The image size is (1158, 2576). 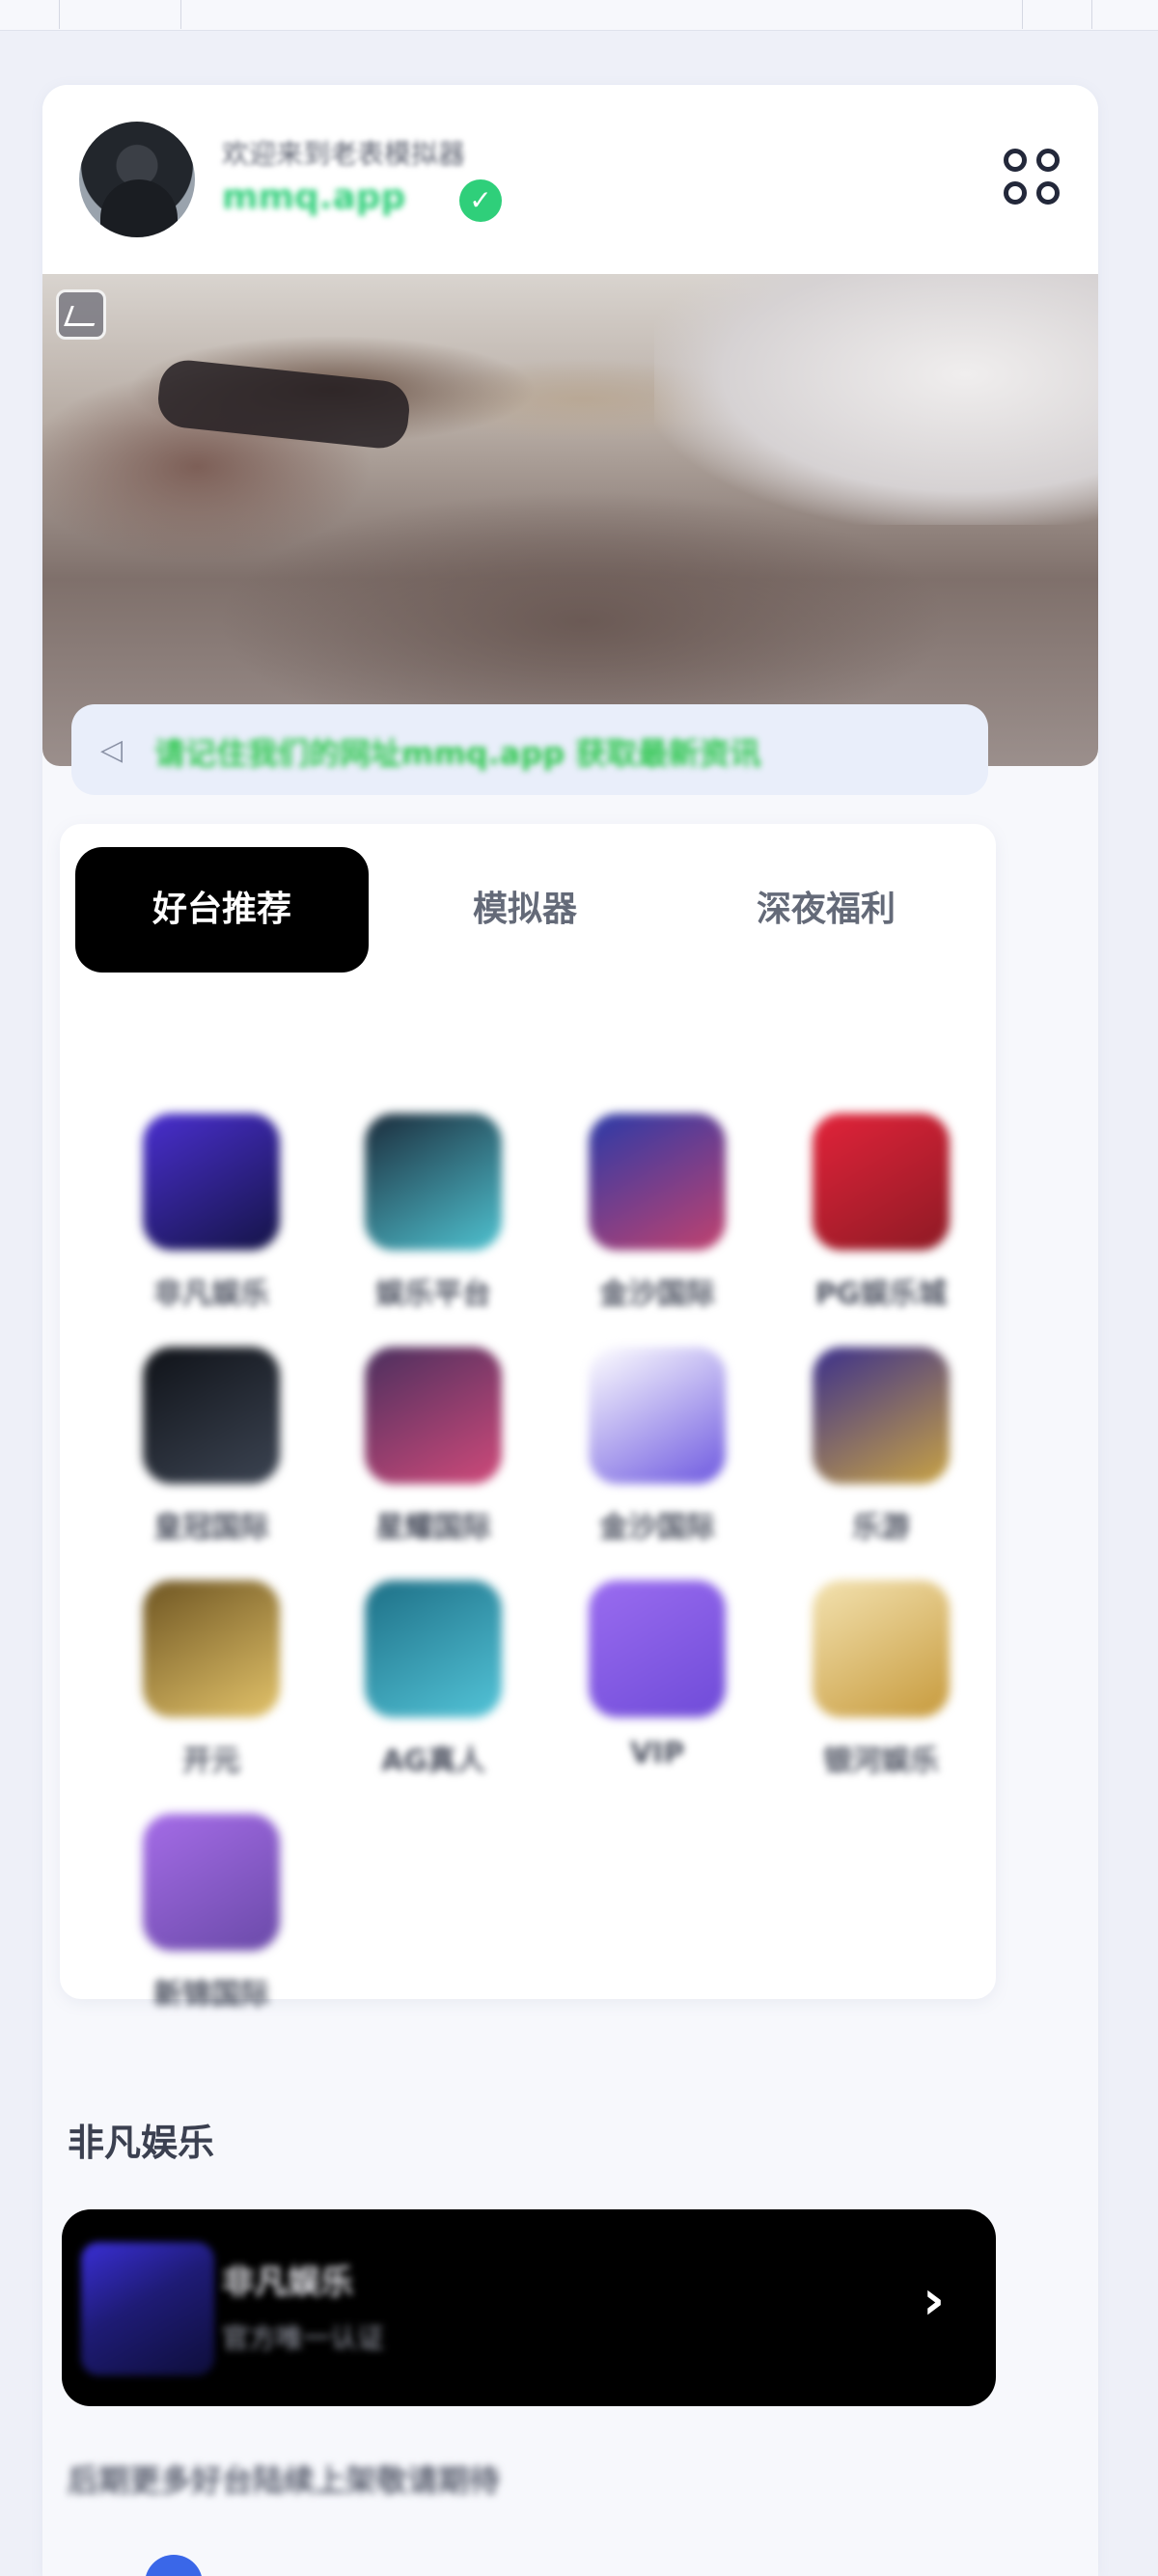 I want to click on app-label: 银河娱乐, so click(x=881, y=1761).